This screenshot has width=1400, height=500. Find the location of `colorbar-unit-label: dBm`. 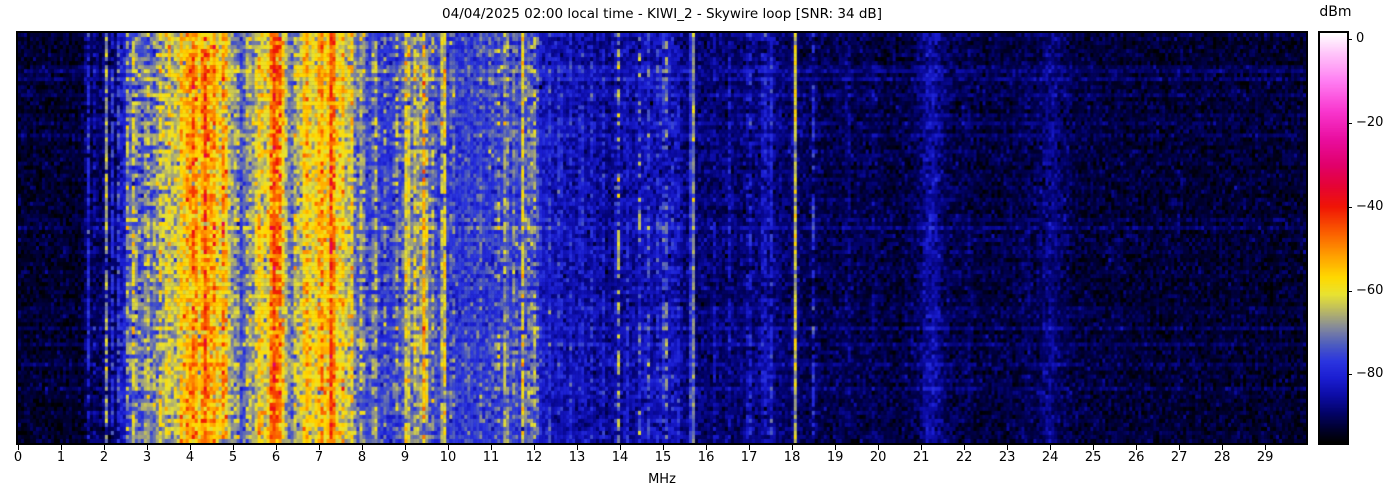

colorbar-unit-label: dBm is located at coordinates (1335, 12).